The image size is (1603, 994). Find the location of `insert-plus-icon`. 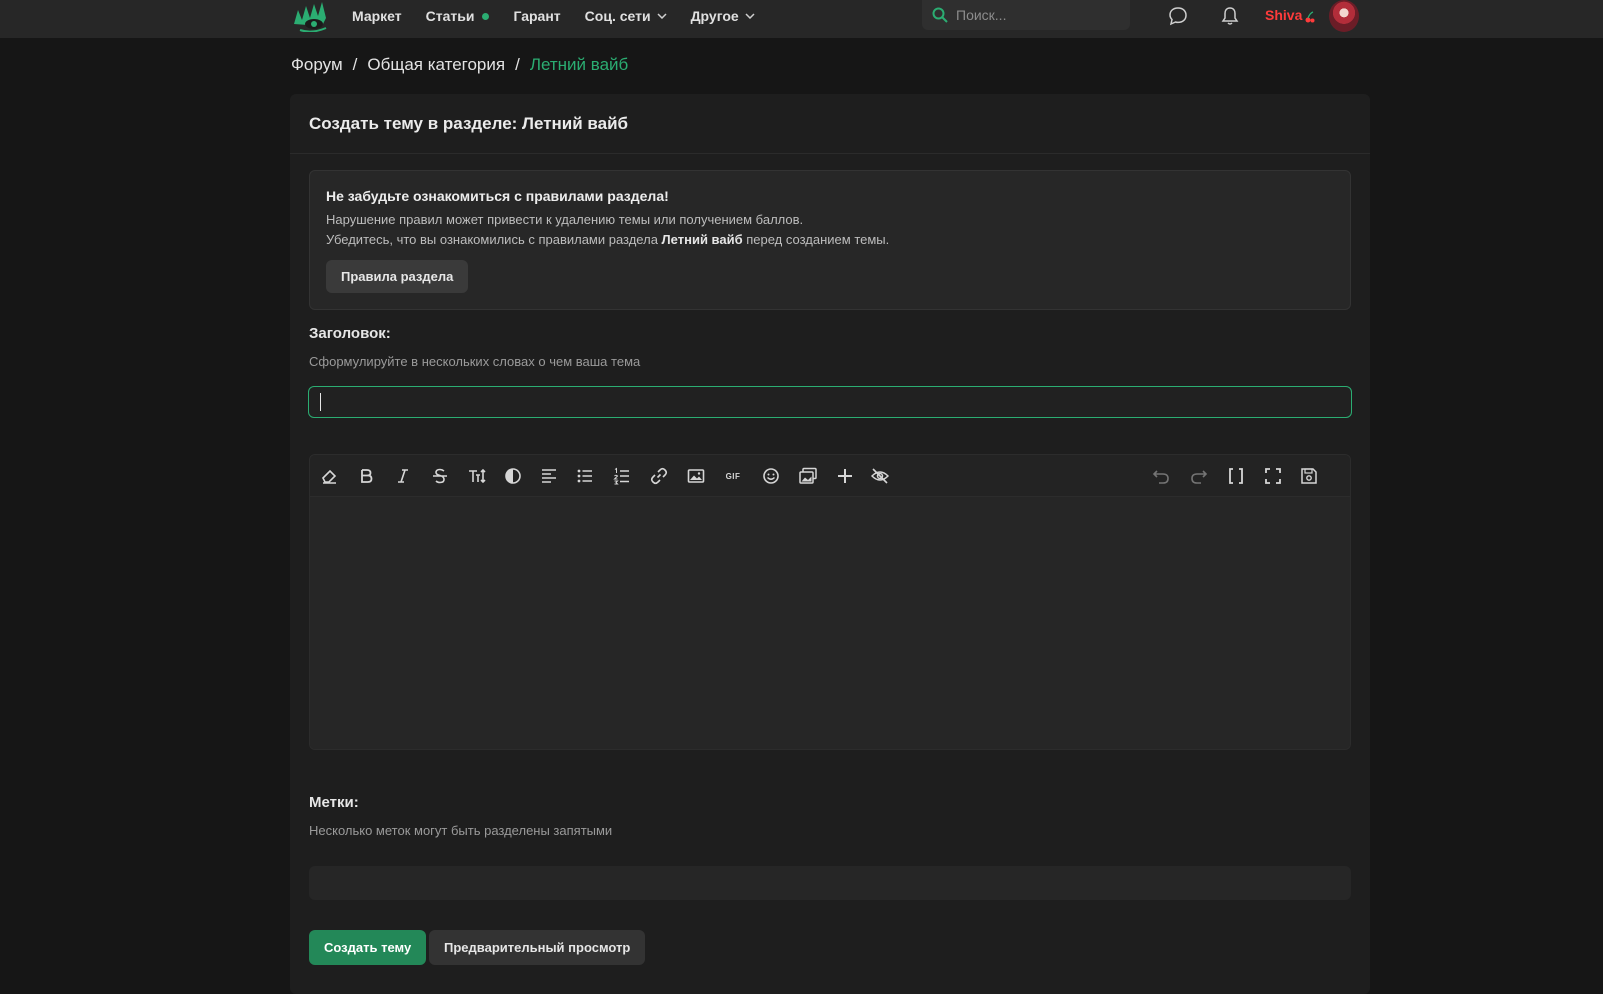

insert-plus-icon is located at coordinates (845, 476).